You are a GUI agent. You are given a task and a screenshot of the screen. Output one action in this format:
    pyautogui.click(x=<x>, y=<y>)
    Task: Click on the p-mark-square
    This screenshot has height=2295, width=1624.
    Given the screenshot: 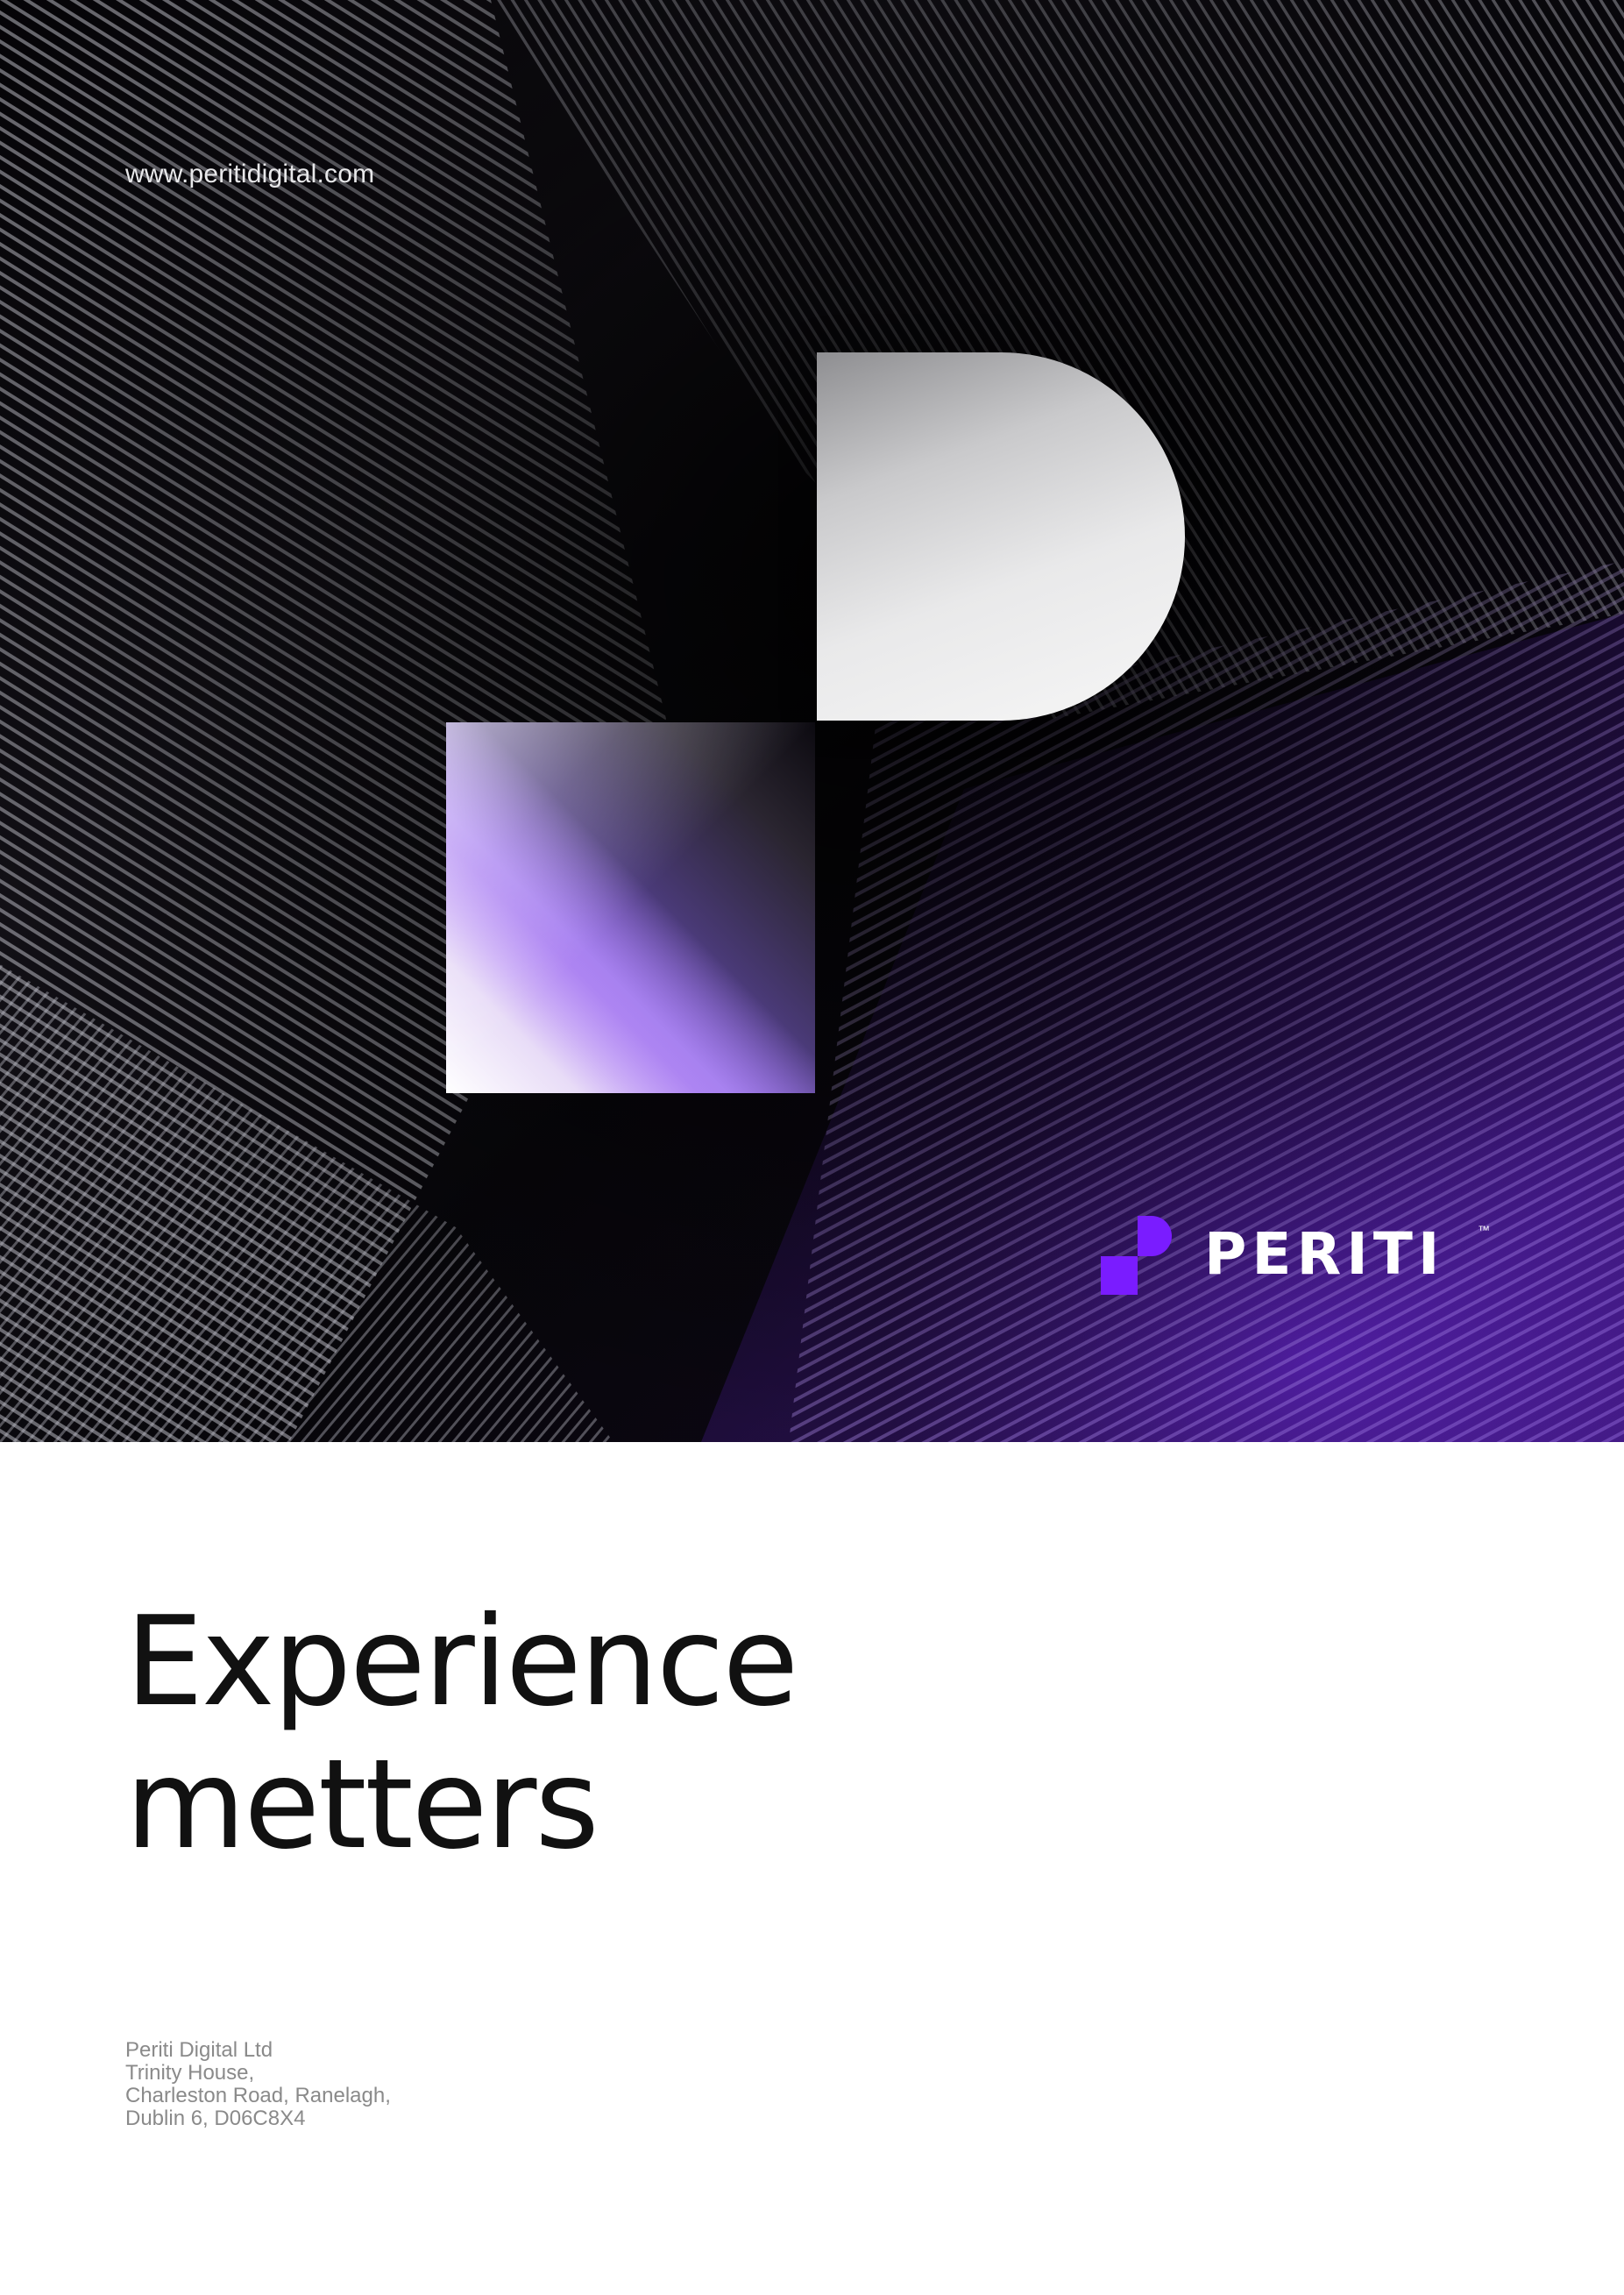 What is the action you would take?
    pyautogui.click(x=630, y=908)
    